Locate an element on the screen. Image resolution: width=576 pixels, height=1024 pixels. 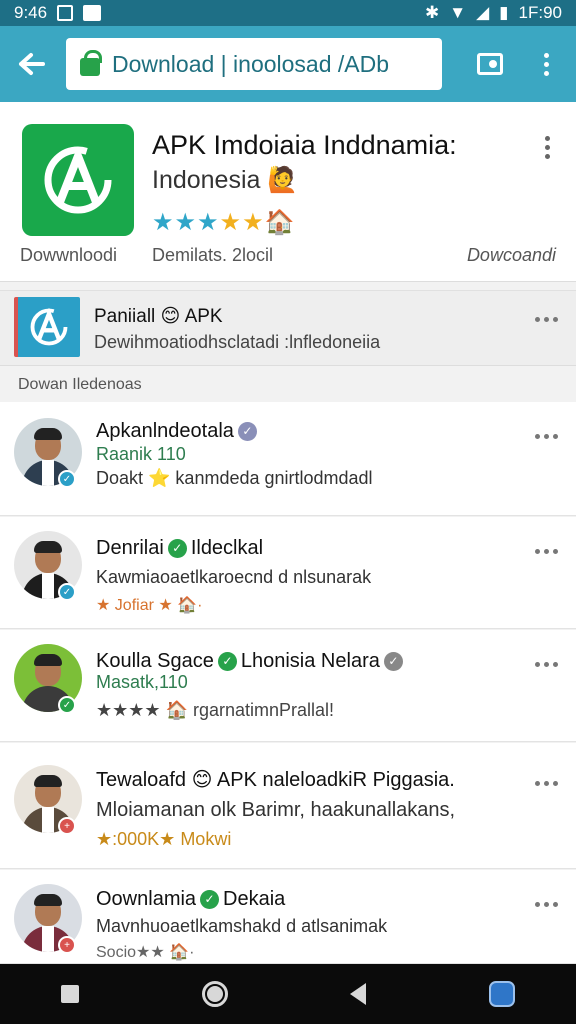
url-bar: Download | inoolosad /ADb is located at coordinates (254, 64).